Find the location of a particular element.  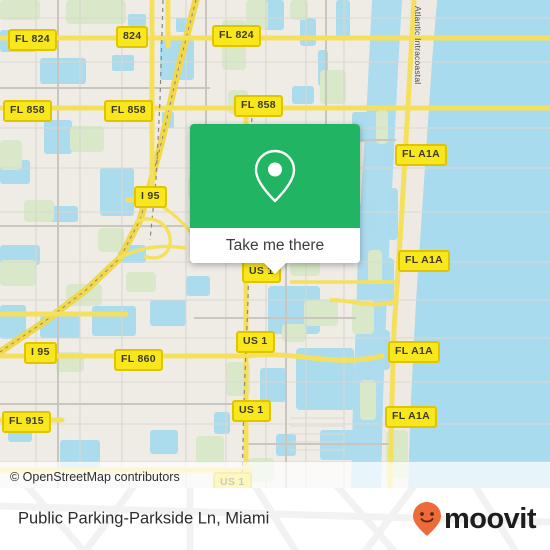

moovit-pin-icon is located at coordinates (426, 519).